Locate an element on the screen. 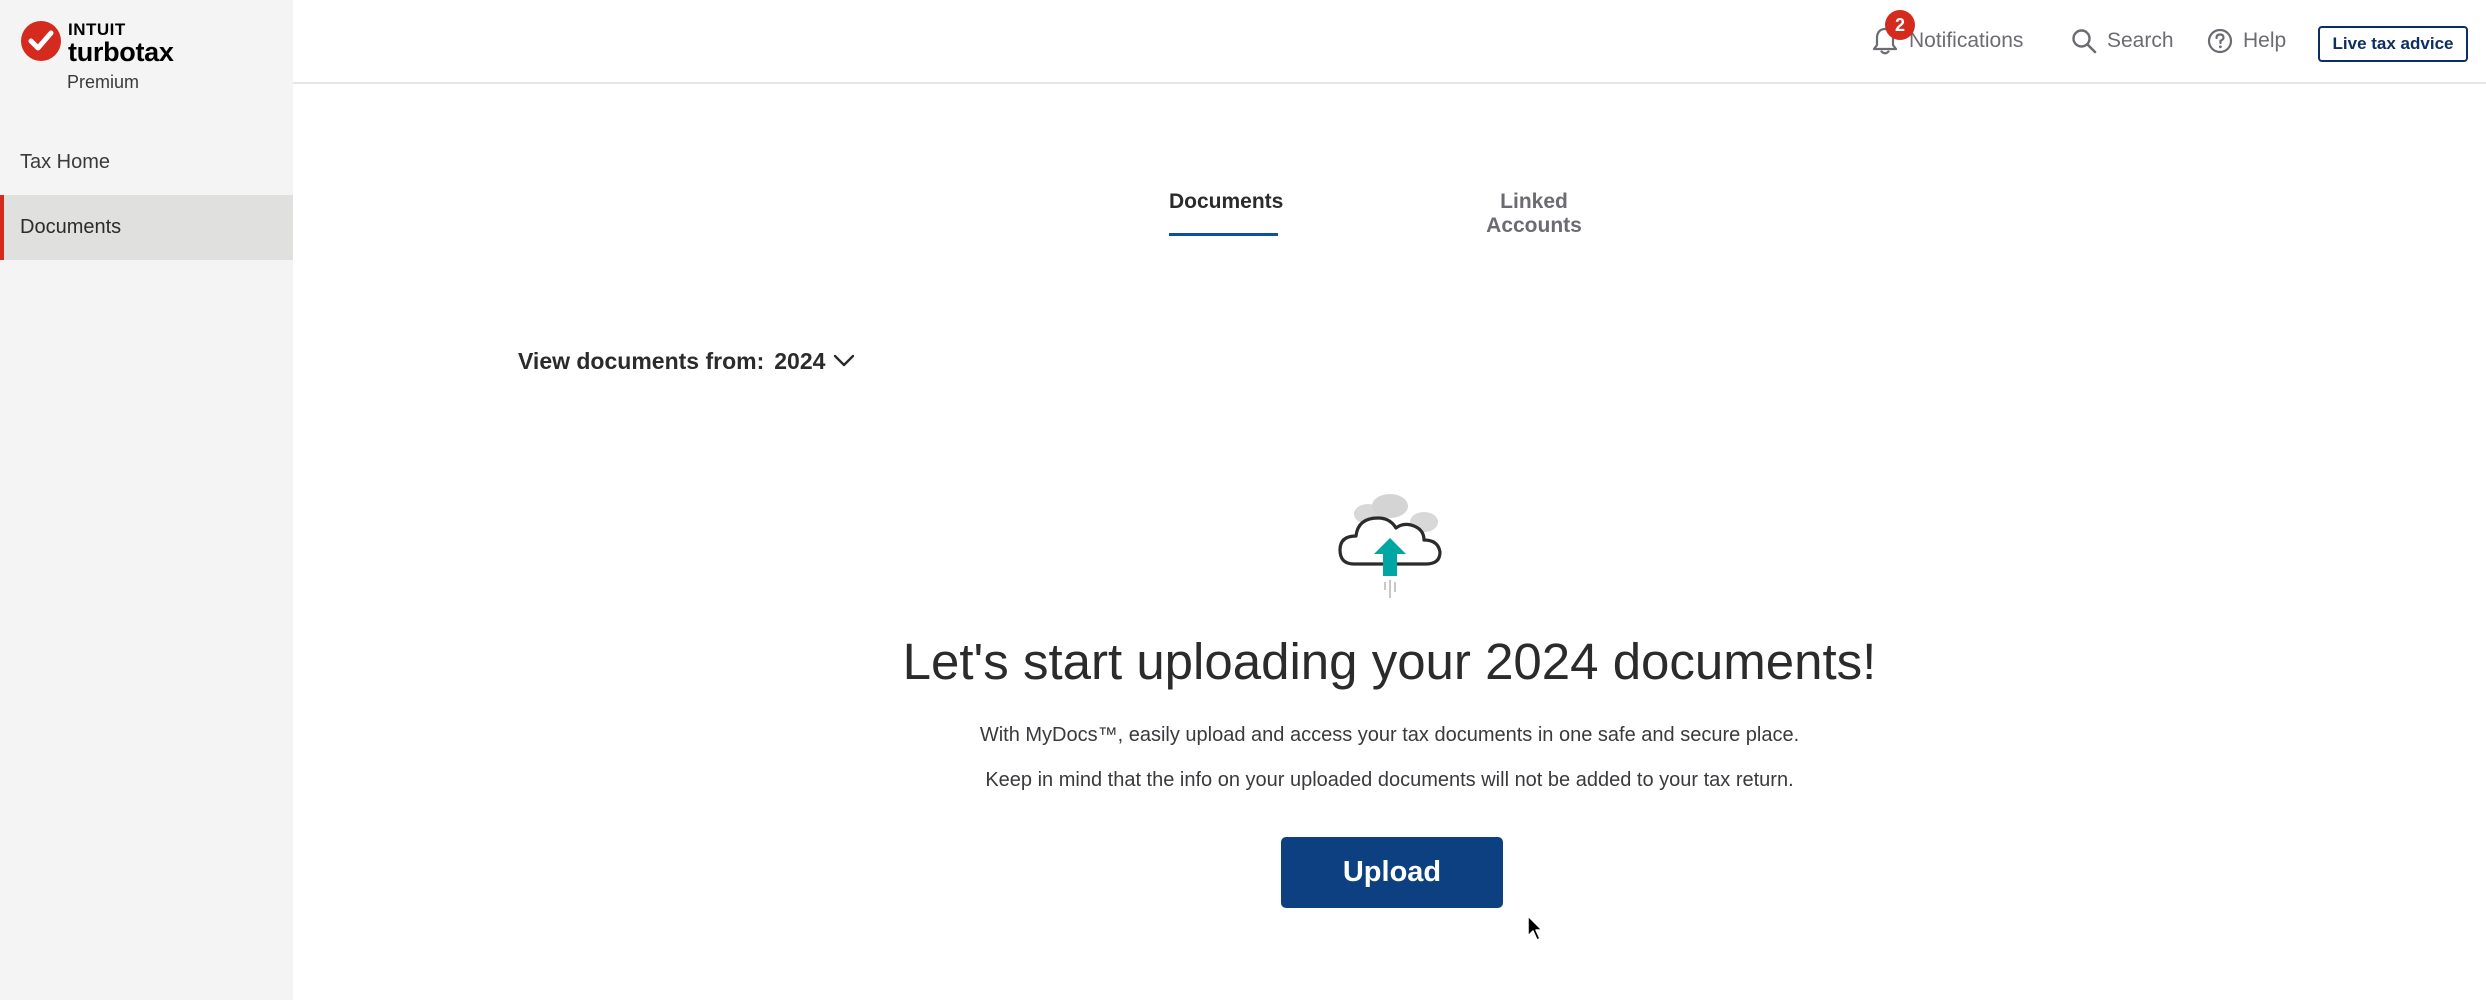  notification-count-badge: 2 is located at coordinates (1900, 25).